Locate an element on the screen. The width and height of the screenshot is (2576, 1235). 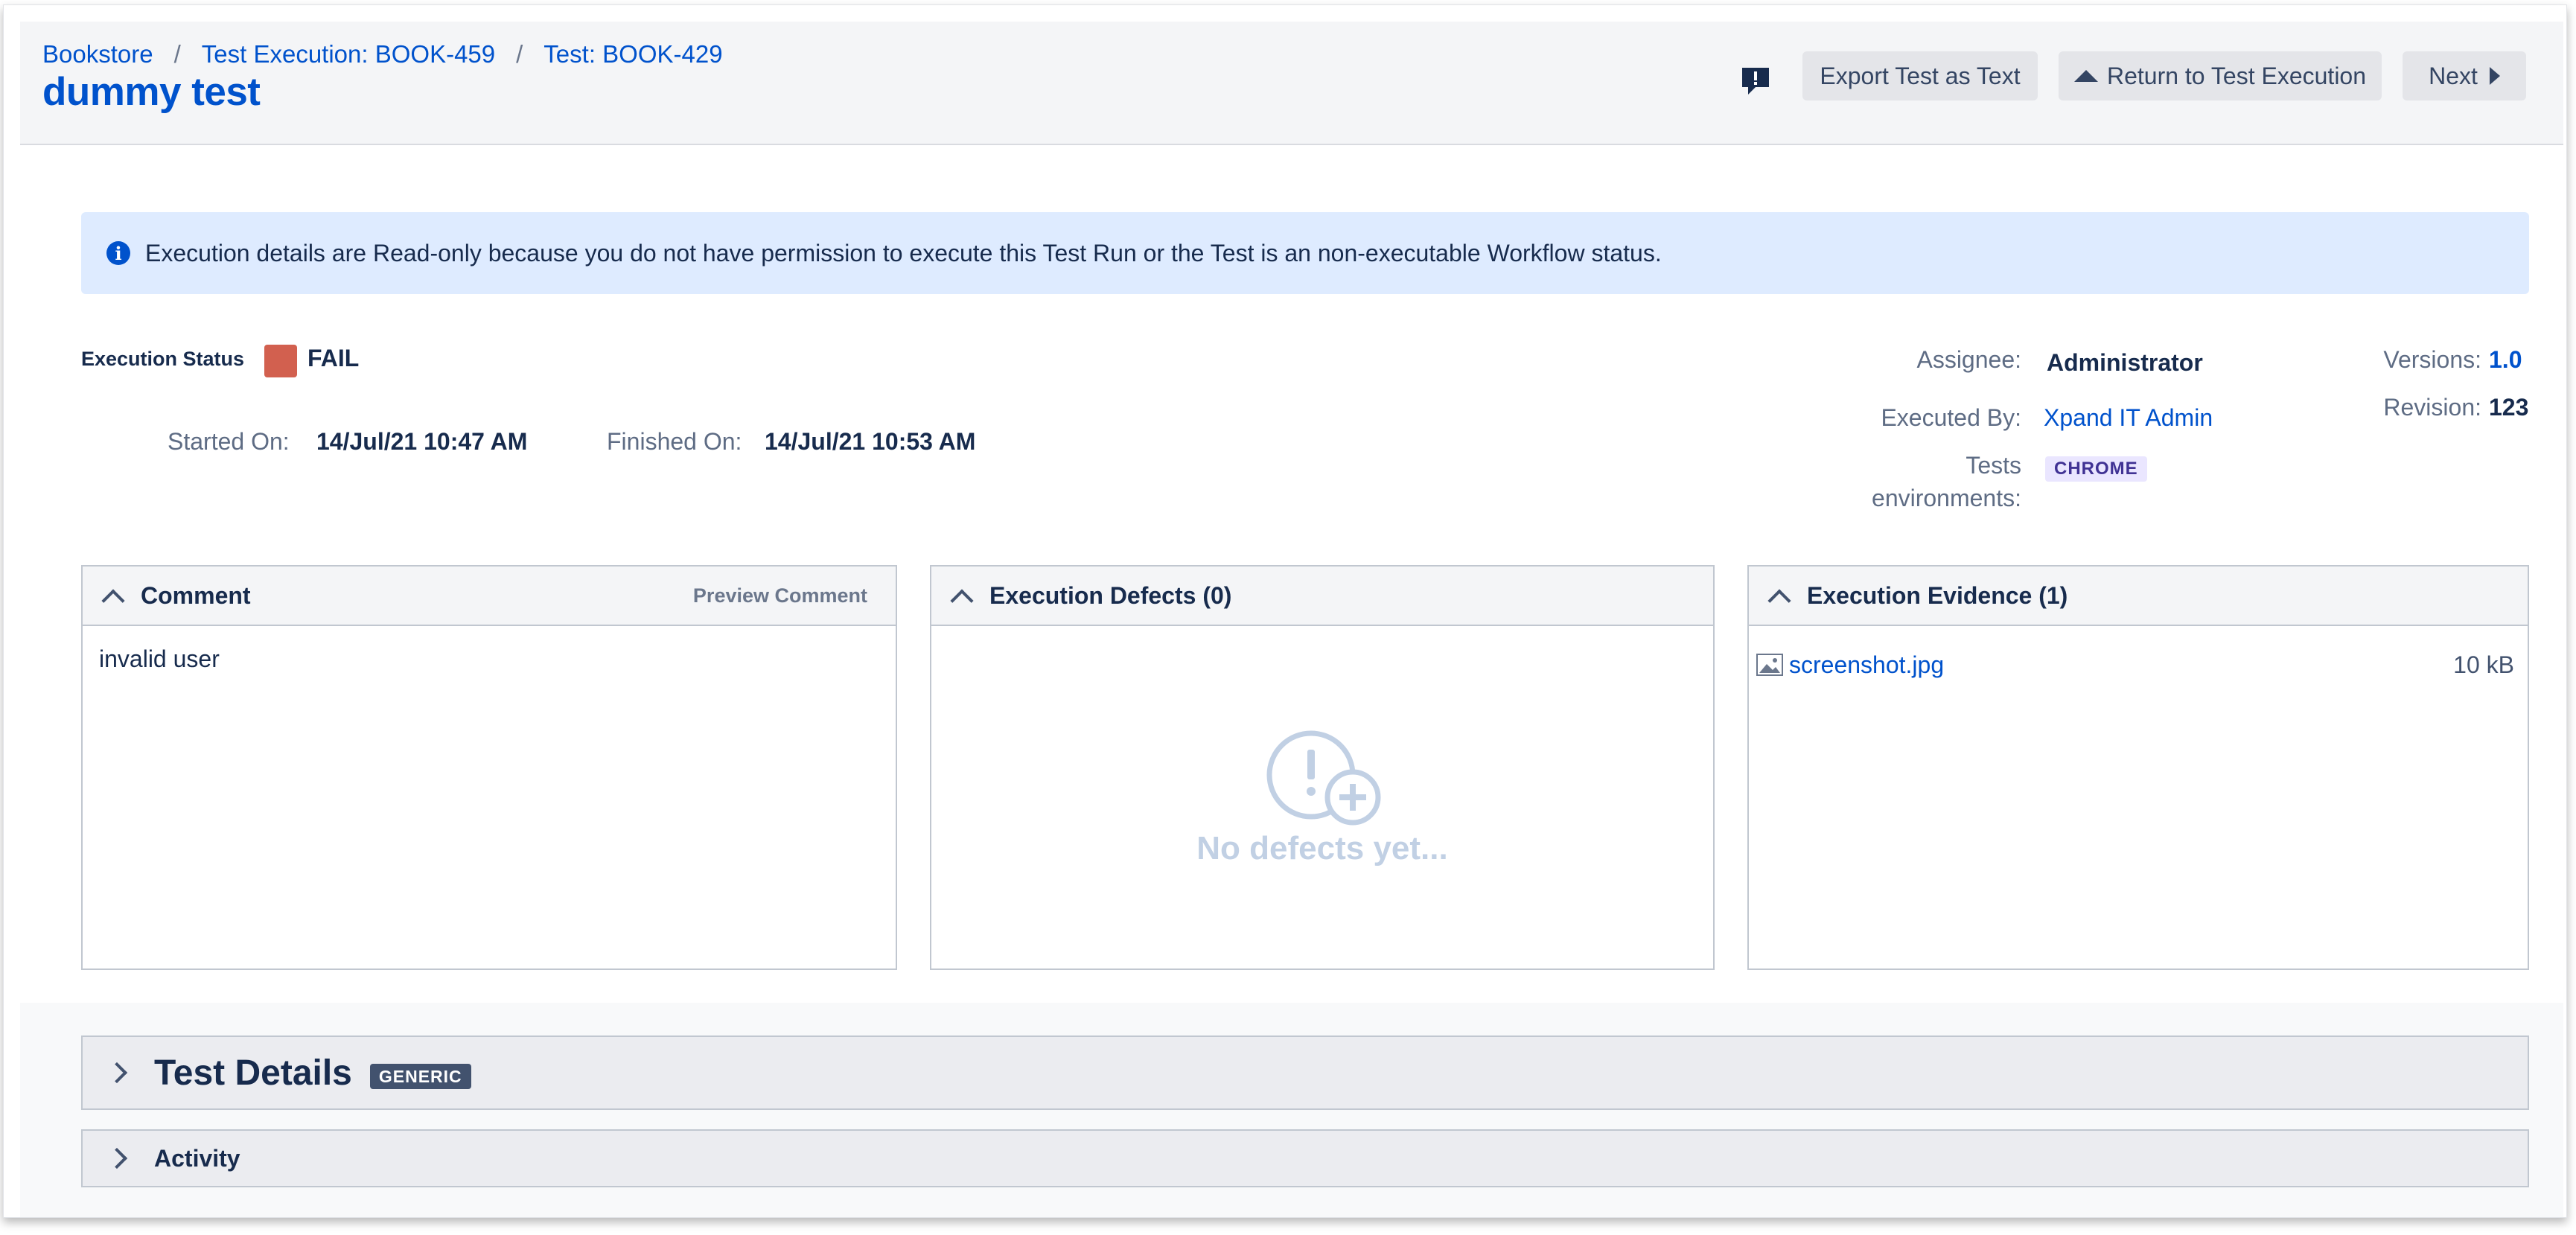
comment-panel: Comment Preview Comment invalid user is located at coordinates (489, 767).